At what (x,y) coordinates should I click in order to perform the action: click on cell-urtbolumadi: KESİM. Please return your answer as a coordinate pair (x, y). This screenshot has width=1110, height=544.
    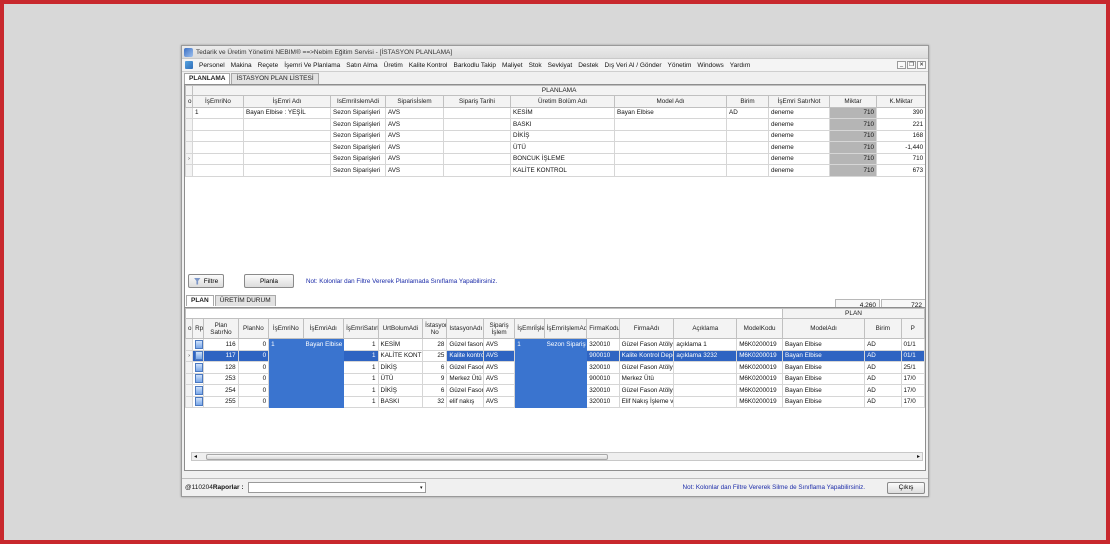
    Looking at the image, I should click on (400, 344).